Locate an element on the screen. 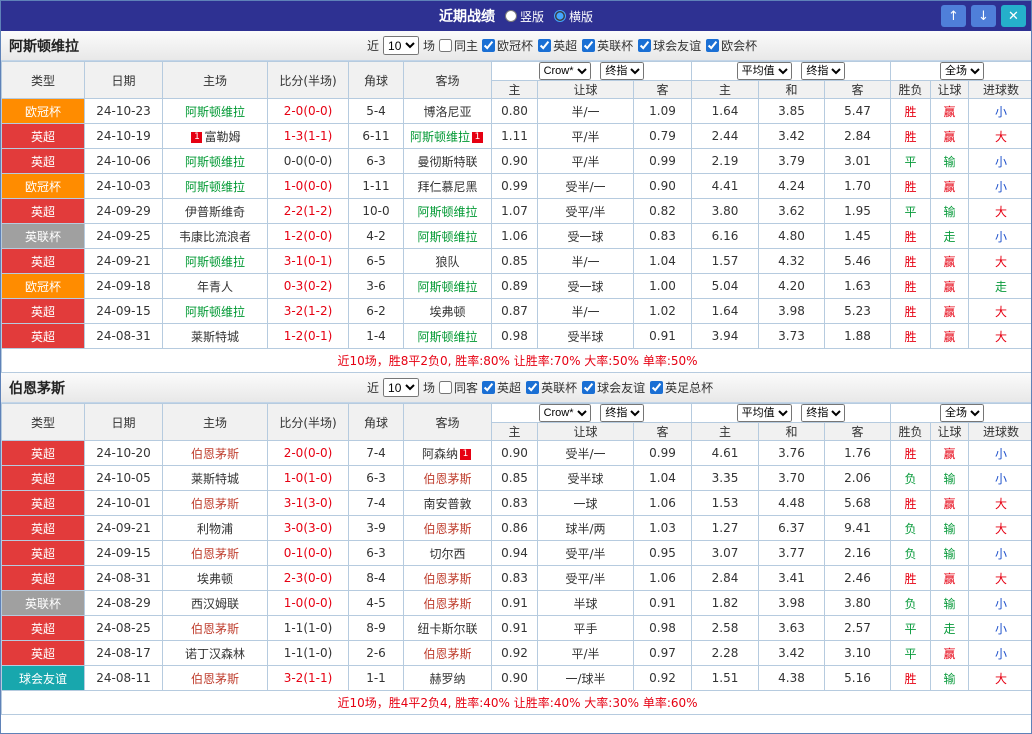 This screenshot has width=1032, height=734. score-cell: 3-2(1-1) is located at coordinates (308, 678).